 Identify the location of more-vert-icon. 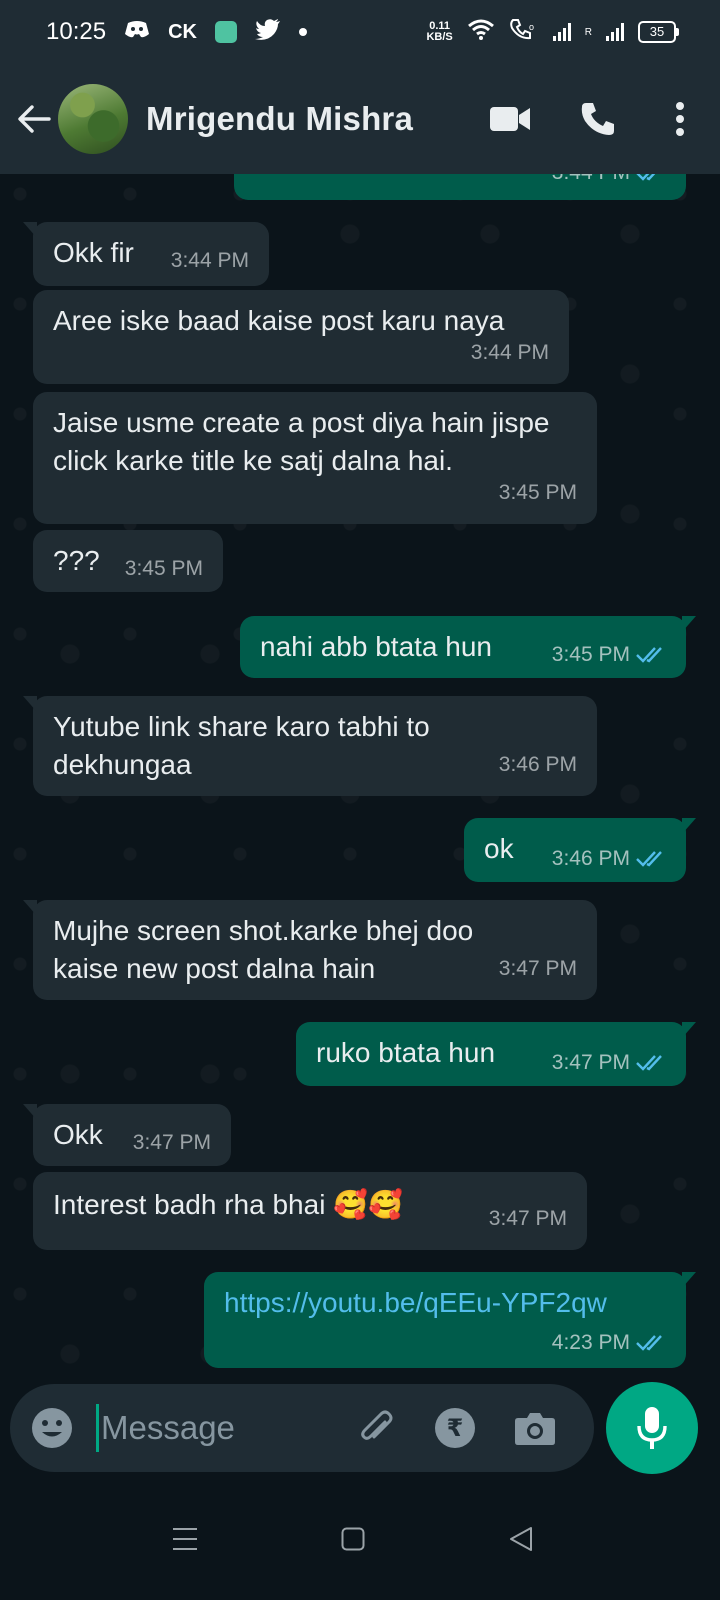
(680, 119).